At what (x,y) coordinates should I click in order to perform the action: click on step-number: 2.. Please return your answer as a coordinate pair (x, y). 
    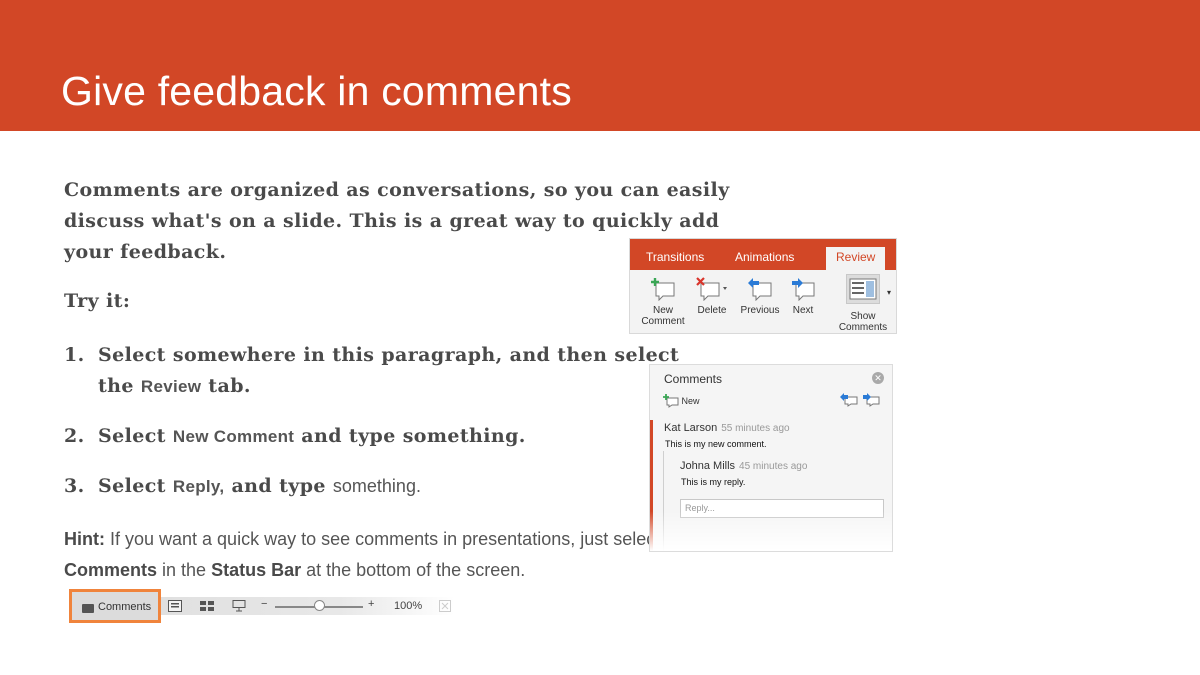
    Looking at the image, I should click on (74, 436).